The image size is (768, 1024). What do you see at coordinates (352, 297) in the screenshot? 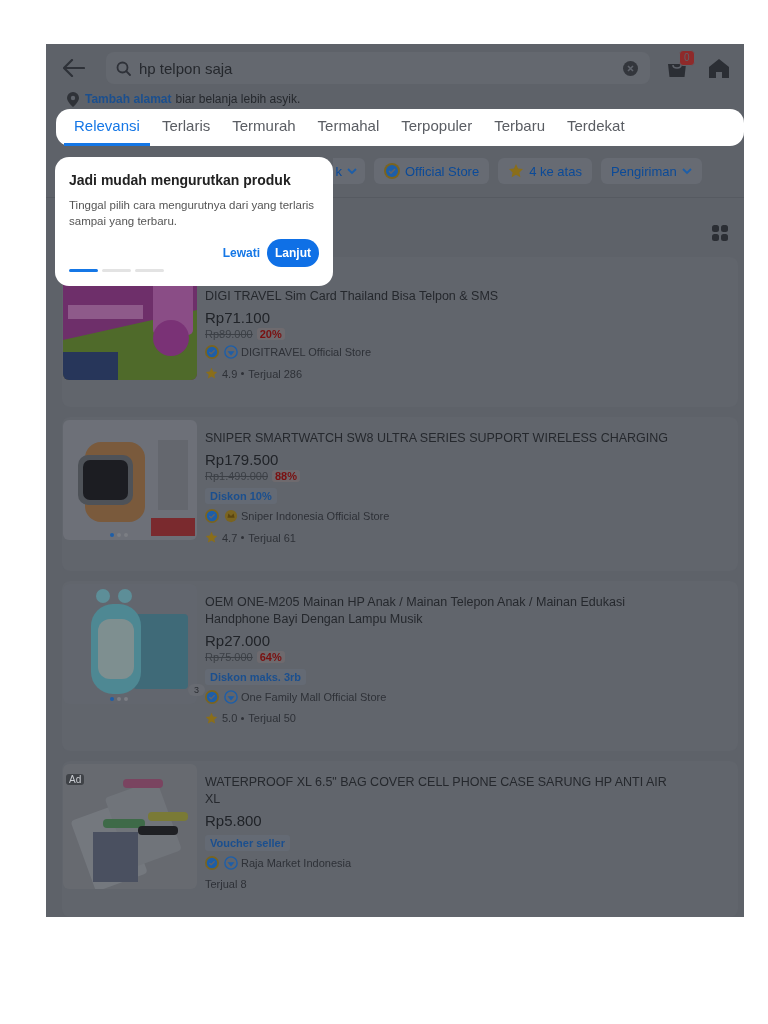
I see `product-title: DIGI TRAVEL Sim Card Thailand Bisa Telpon & SMS` at bounding box center [352, 297].